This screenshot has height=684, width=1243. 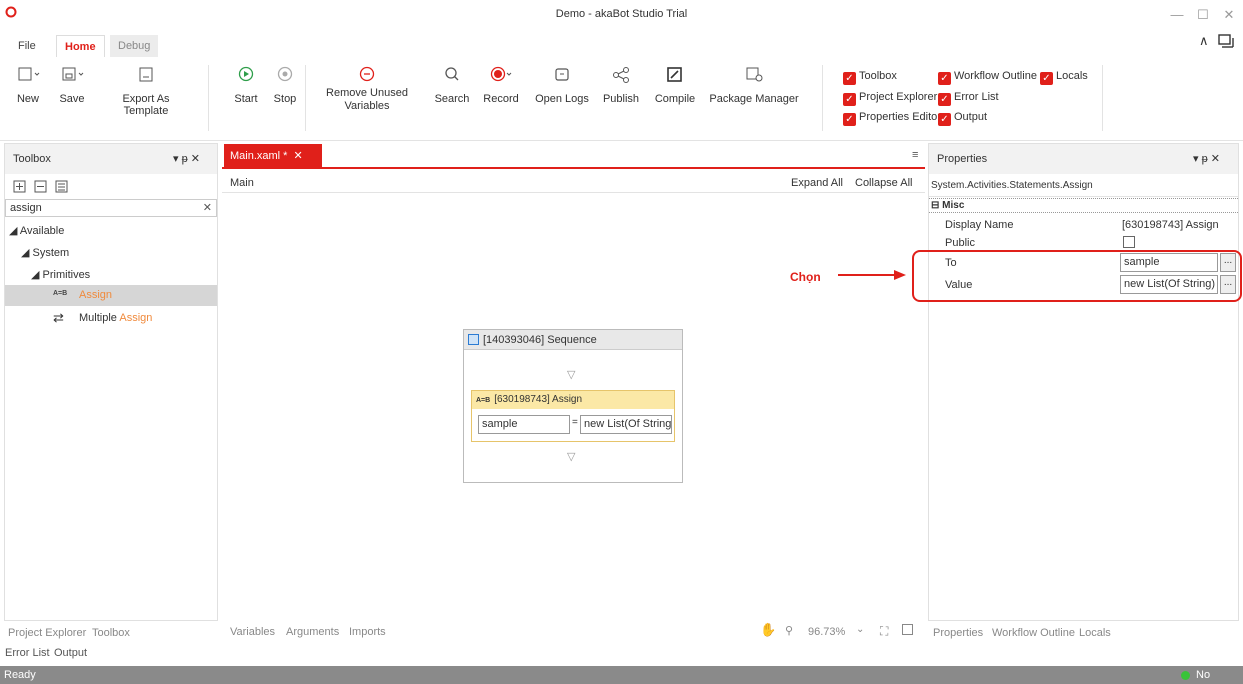 I want to click on highlight-box, so click(x=1077, y=276).